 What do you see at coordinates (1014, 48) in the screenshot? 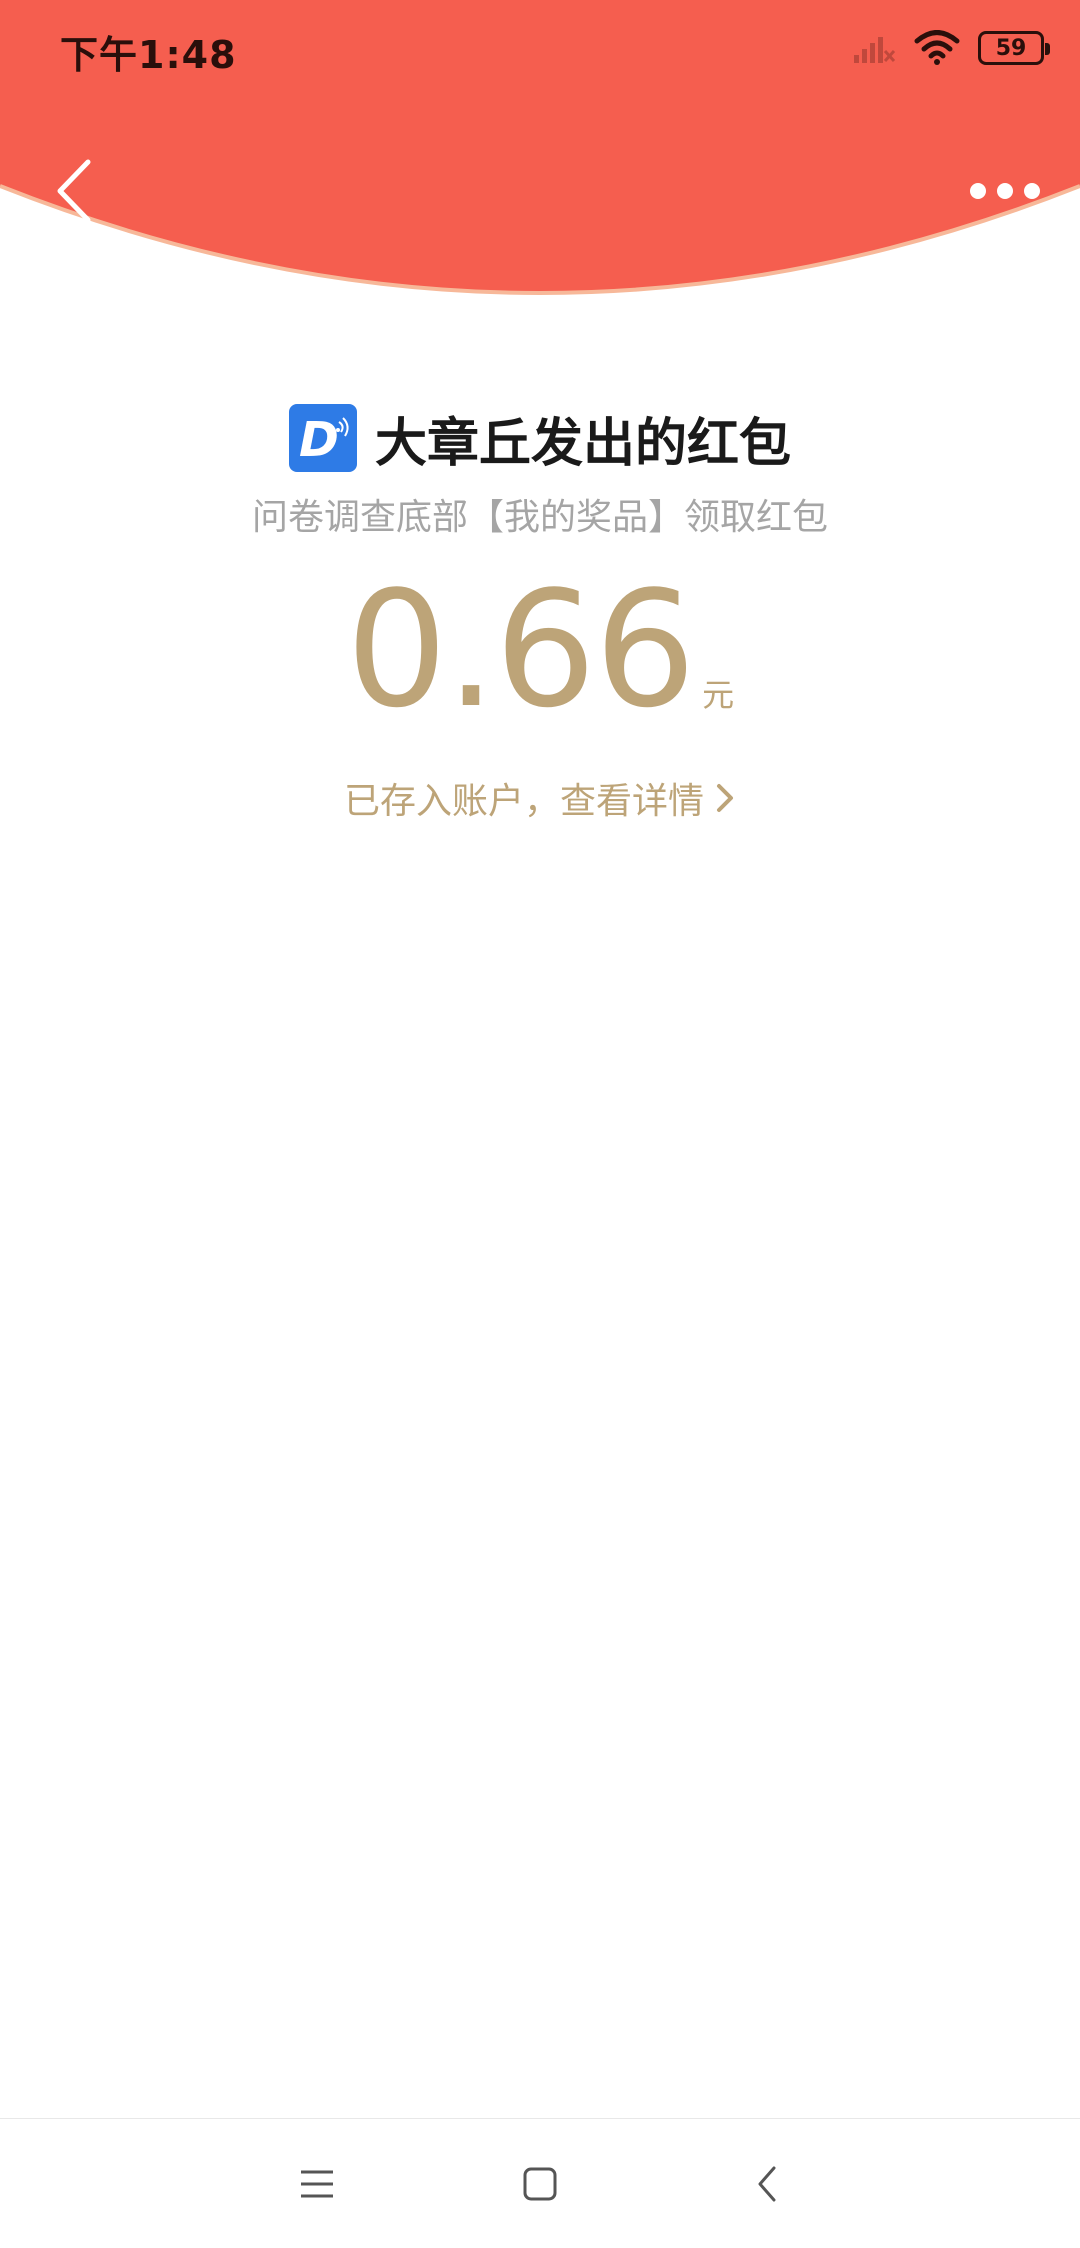
I see `battery-icon: 59` at bounding box center [1014, 48].